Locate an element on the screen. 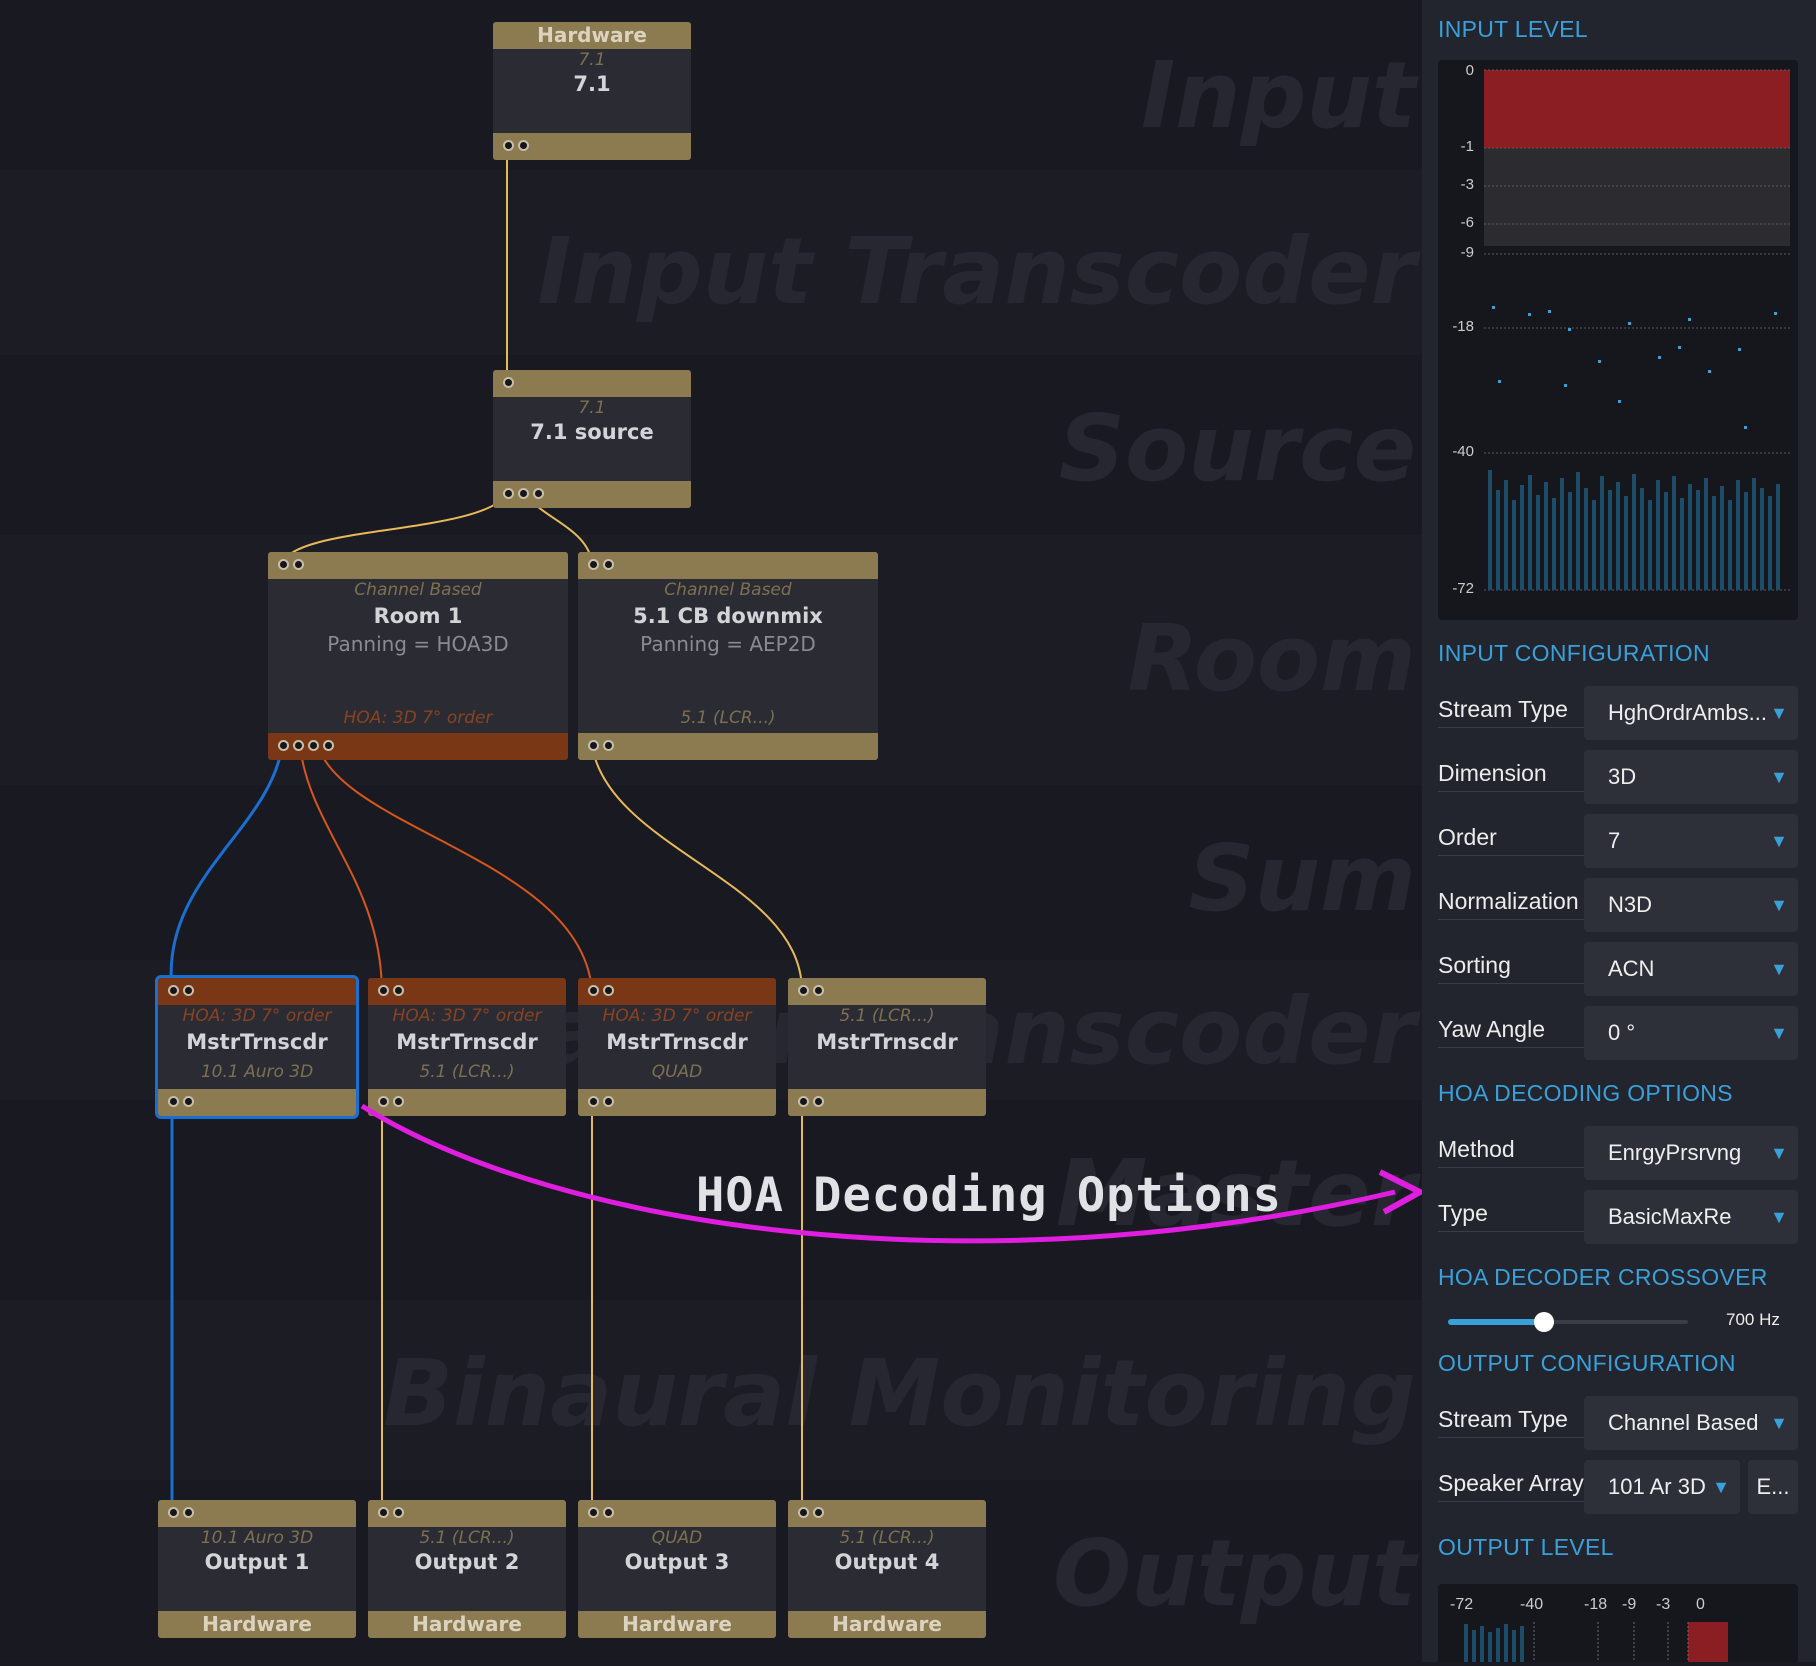 The width and height of the screenshot is (1816, 1666). method-label: Method is located at coordinates (1512, 1152).